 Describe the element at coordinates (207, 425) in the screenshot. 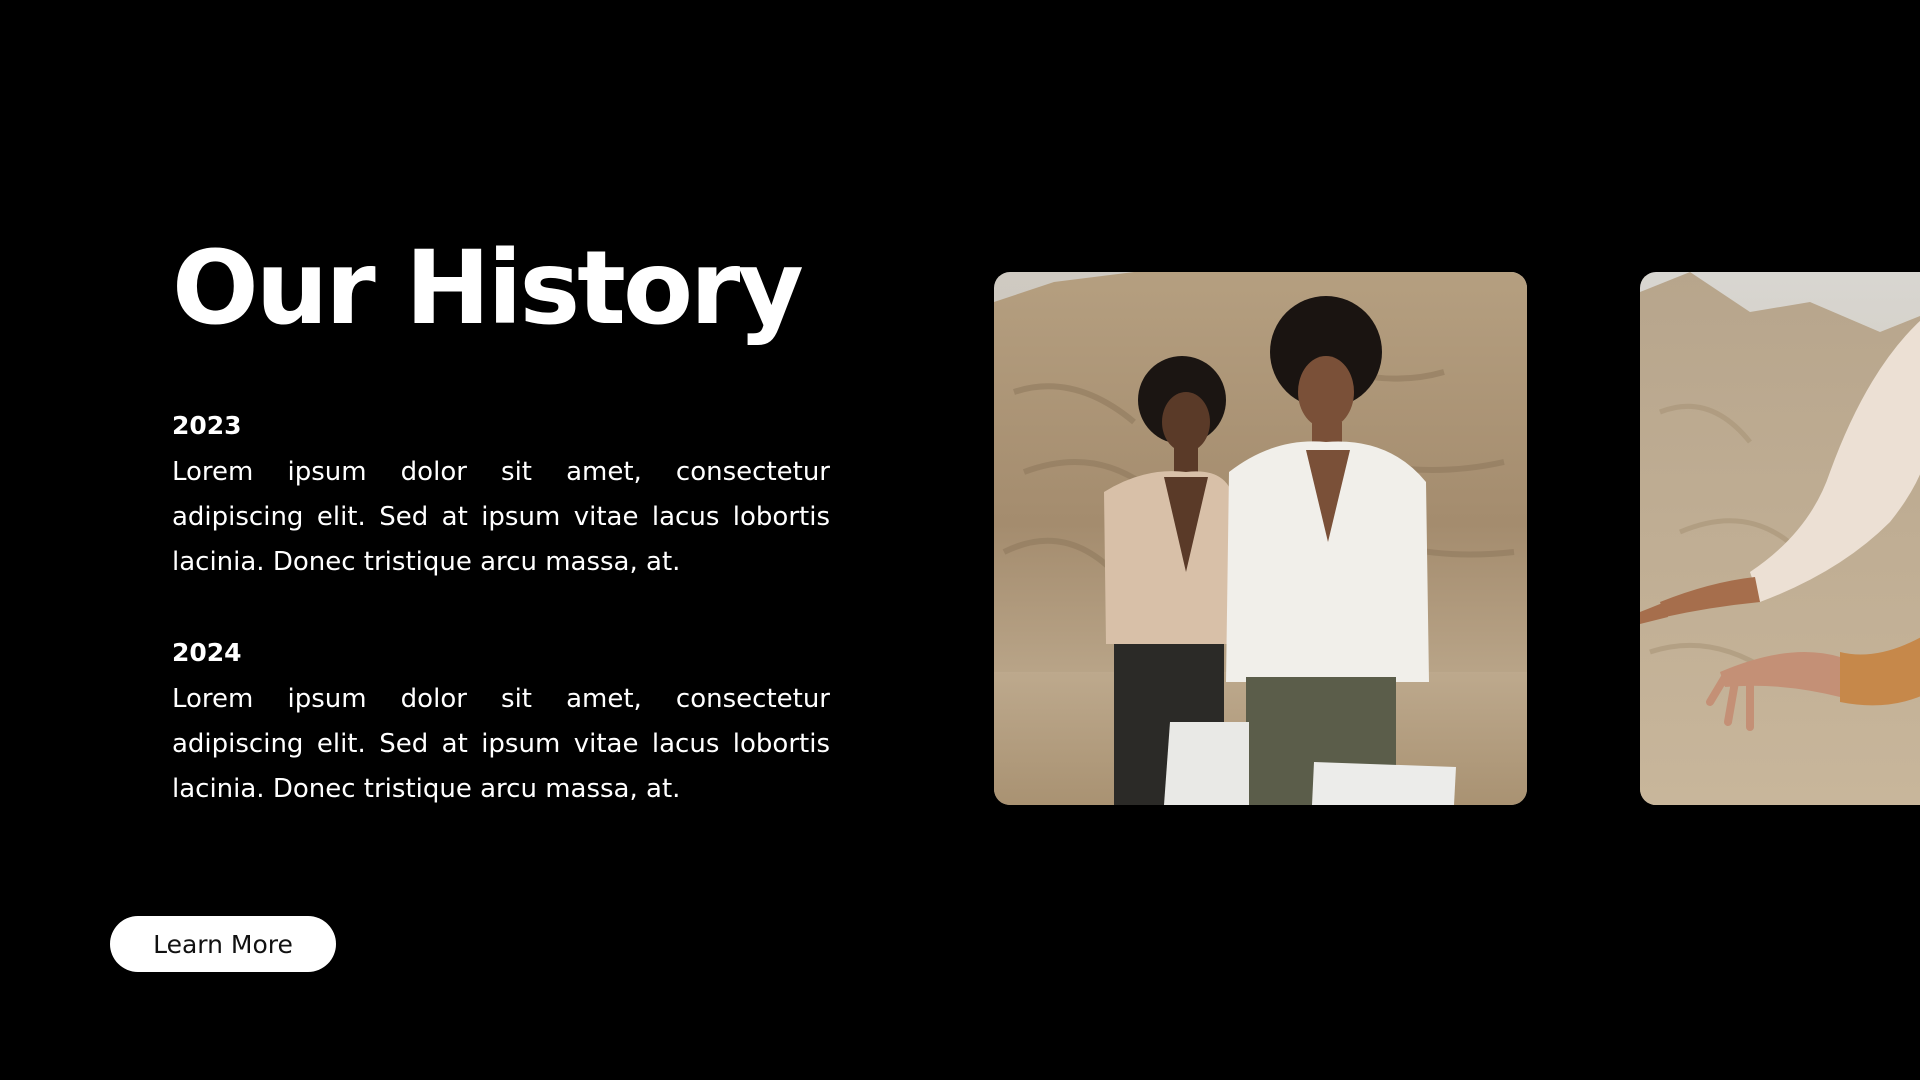

I see `history-year: 2023` at that location.